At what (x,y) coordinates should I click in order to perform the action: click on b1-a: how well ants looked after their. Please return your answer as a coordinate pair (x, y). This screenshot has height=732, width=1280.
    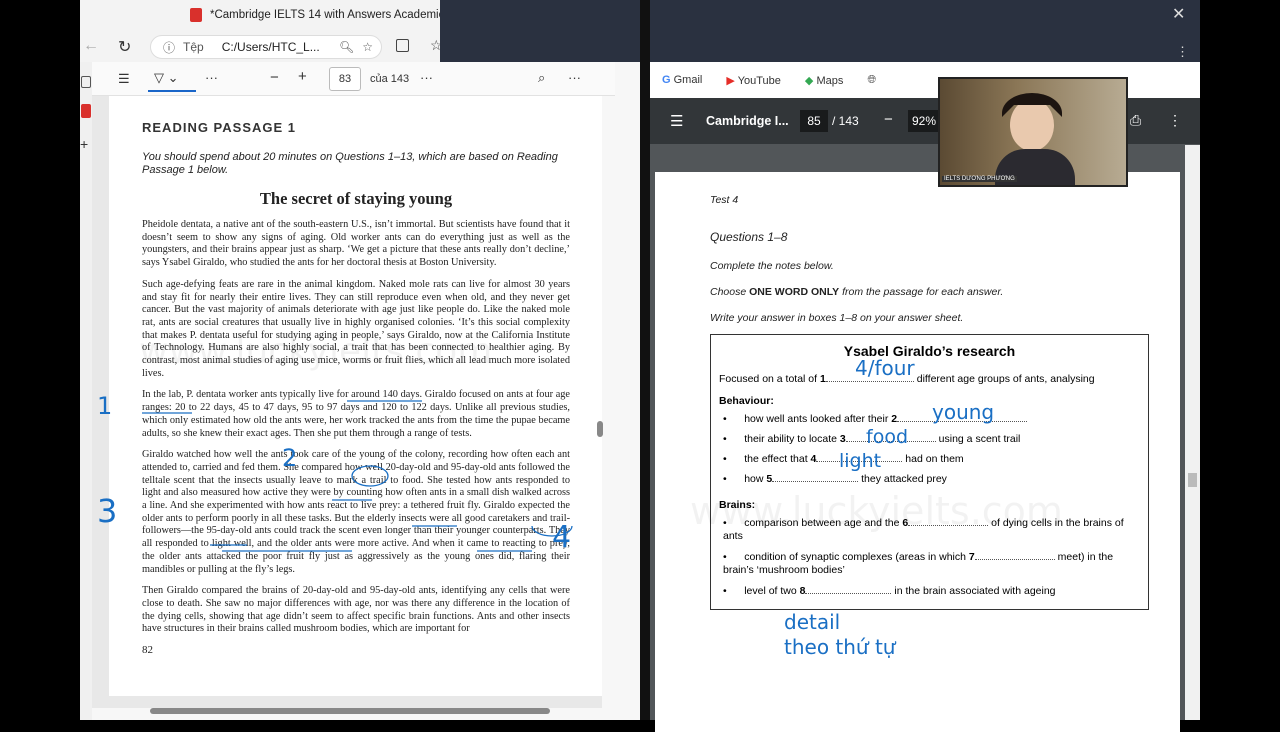
    Looking at the image, I should click on (818, 419).